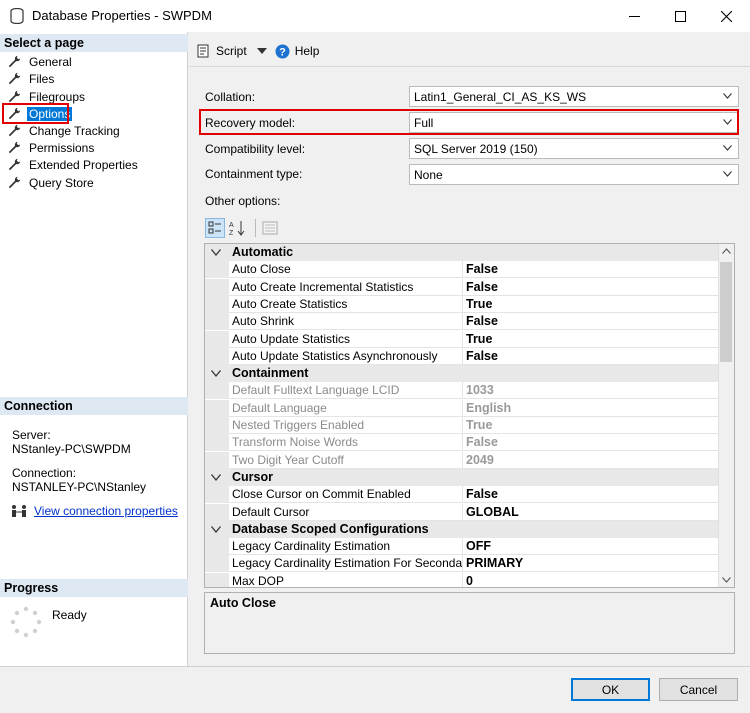  I want to click on ok-button: OK, so click(610, 689).